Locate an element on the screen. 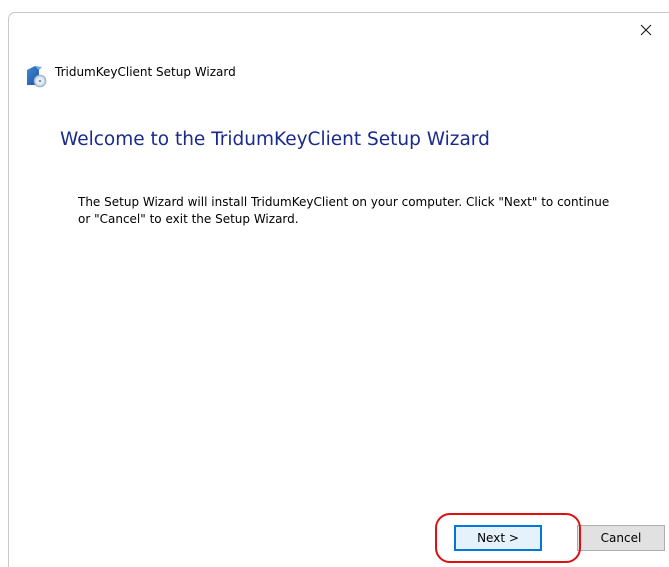 This screenshot has height=567, width=669. window-title: TridumKeyClient Setup Wizard is located at coordinates (145, 72).